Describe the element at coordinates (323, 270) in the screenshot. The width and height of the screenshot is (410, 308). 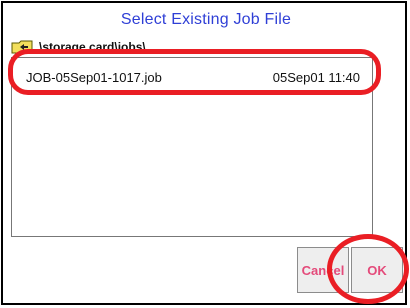
I see `cancel-button: Cancel` at that location.